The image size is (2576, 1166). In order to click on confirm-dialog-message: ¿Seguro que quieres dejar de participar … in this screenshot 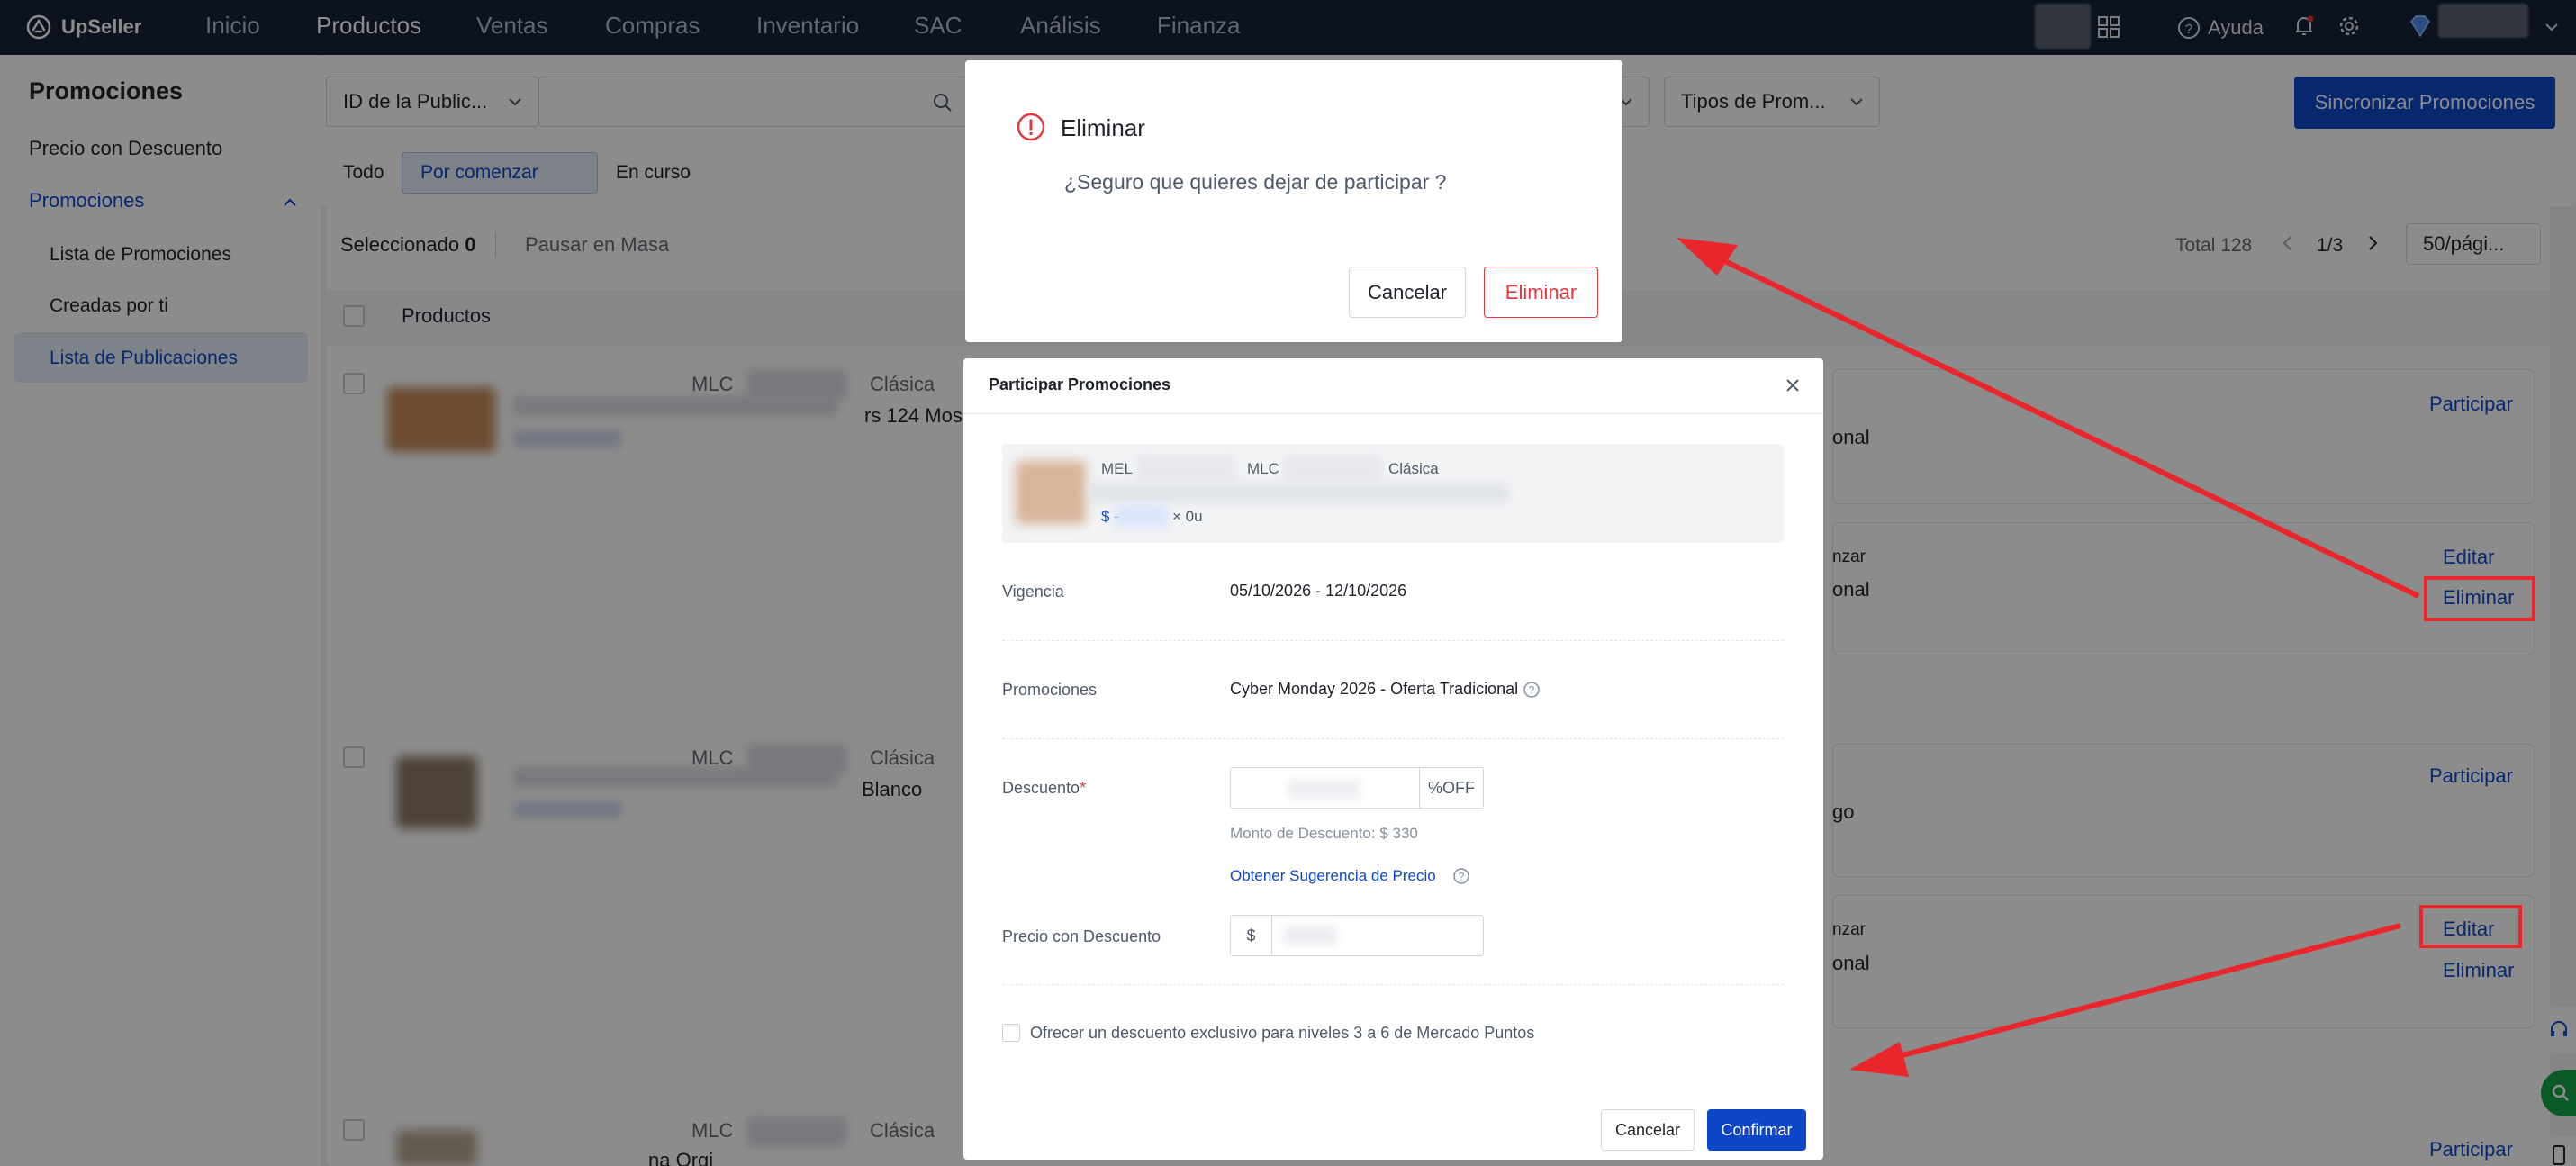, I will do `click(1255, 182)`.